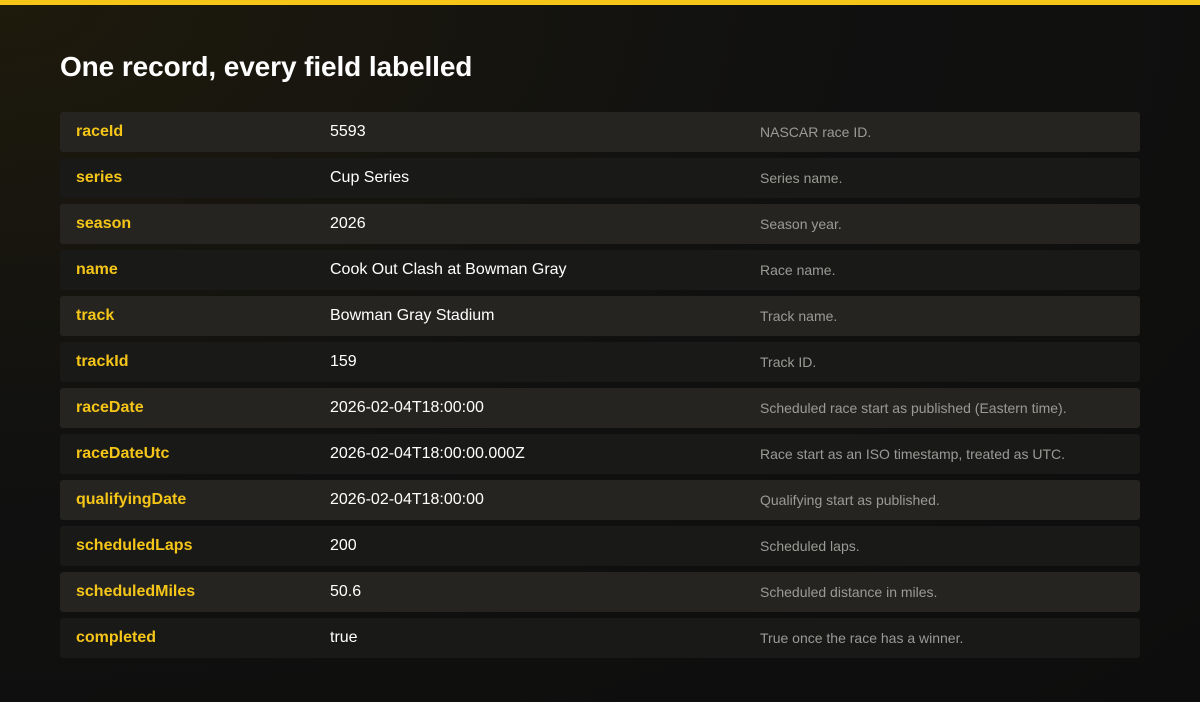  Describe the element at coordinates (600, 132) in the screenshot. I see `field-row-raceId: raceId 5593 NASCAR race ID.` at that location.